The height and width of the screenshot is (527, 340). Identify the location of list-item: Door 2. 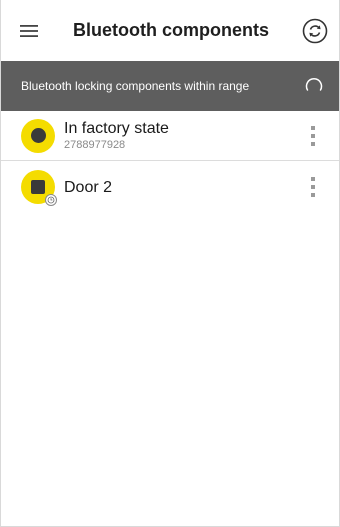
(170, 187).